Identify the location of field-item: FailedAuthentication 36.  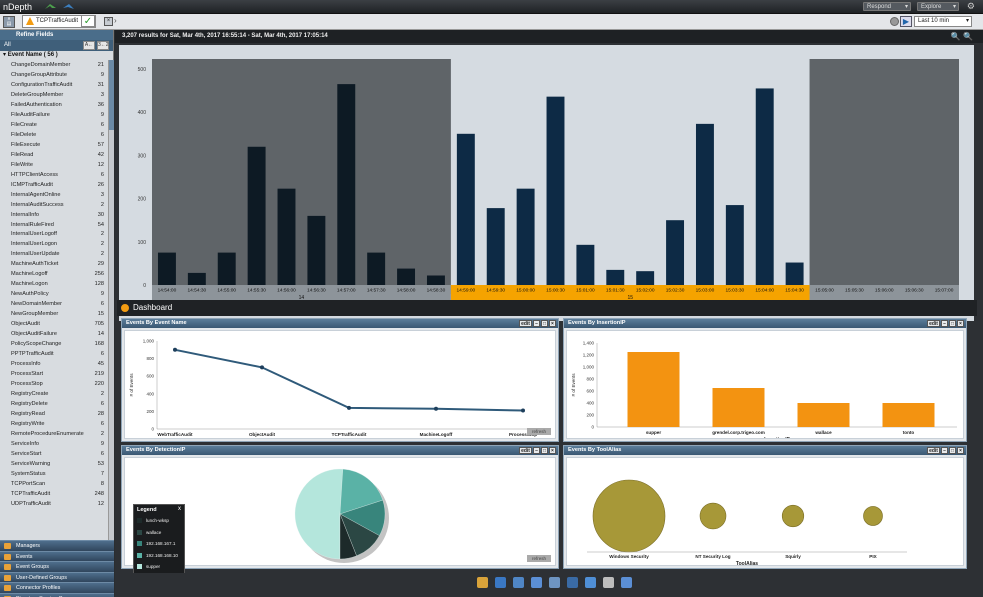
(54, 105).